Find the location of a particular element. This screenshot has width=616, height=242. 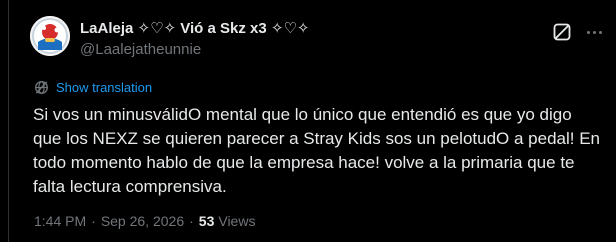

tweet-date: Sep 26, 2026 is located at coordinates (142, 221).